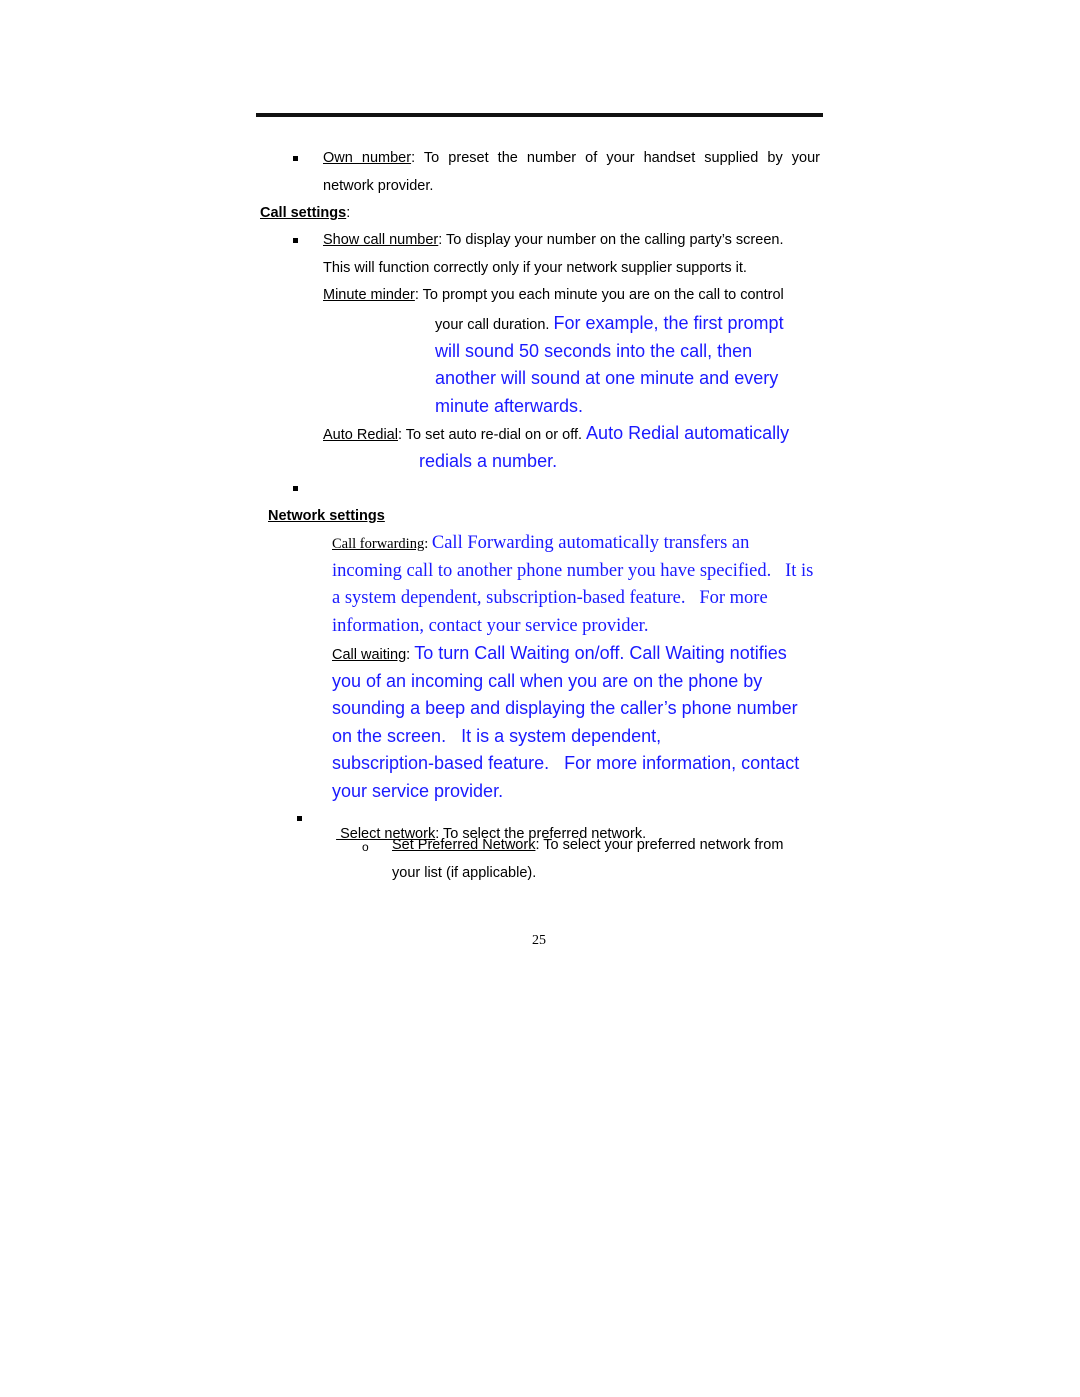  Describe the element at coordinates (464, 873) in the screenshot. I see `set-preferred-network-text-cont: your list (if applicable).` at that location.